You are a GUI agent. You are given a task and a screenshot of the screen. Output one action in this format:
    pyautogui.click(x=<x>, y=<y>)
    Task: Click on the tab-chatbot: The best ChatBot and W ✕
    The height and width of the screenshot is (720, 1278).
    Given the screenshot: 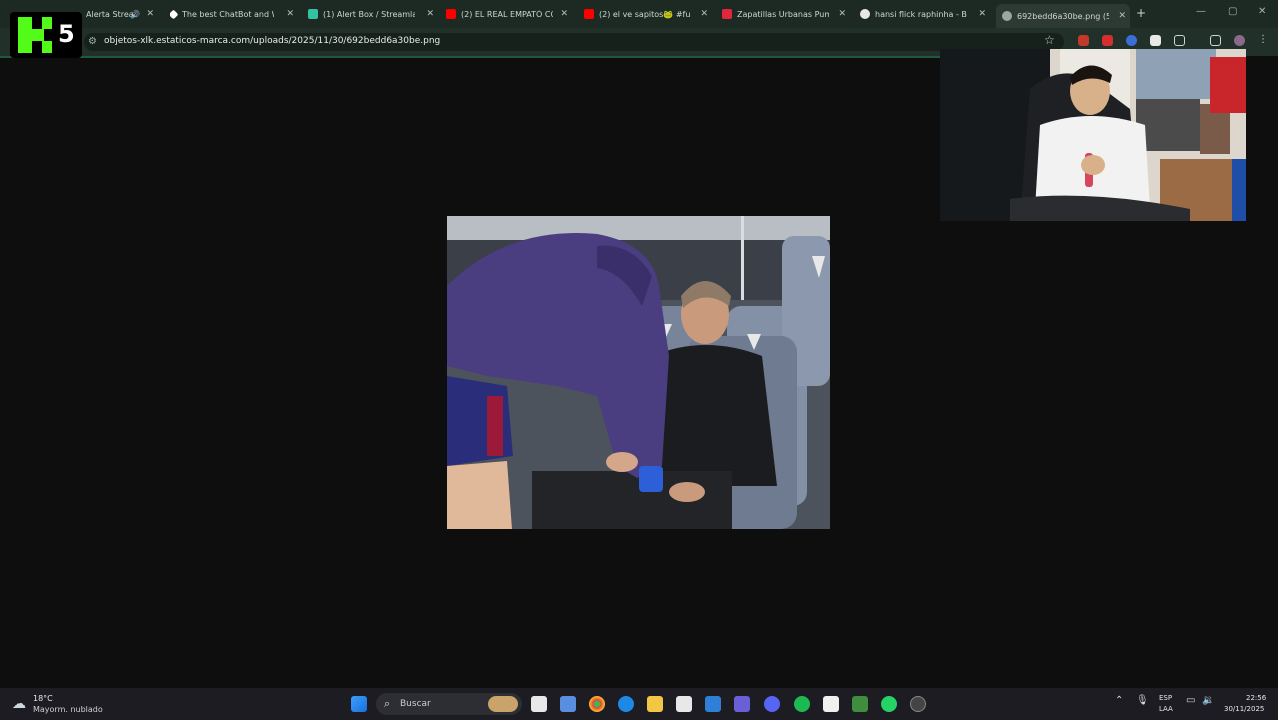 What is the action you would take?
    pyautogui.click(x=234, y=14)
    